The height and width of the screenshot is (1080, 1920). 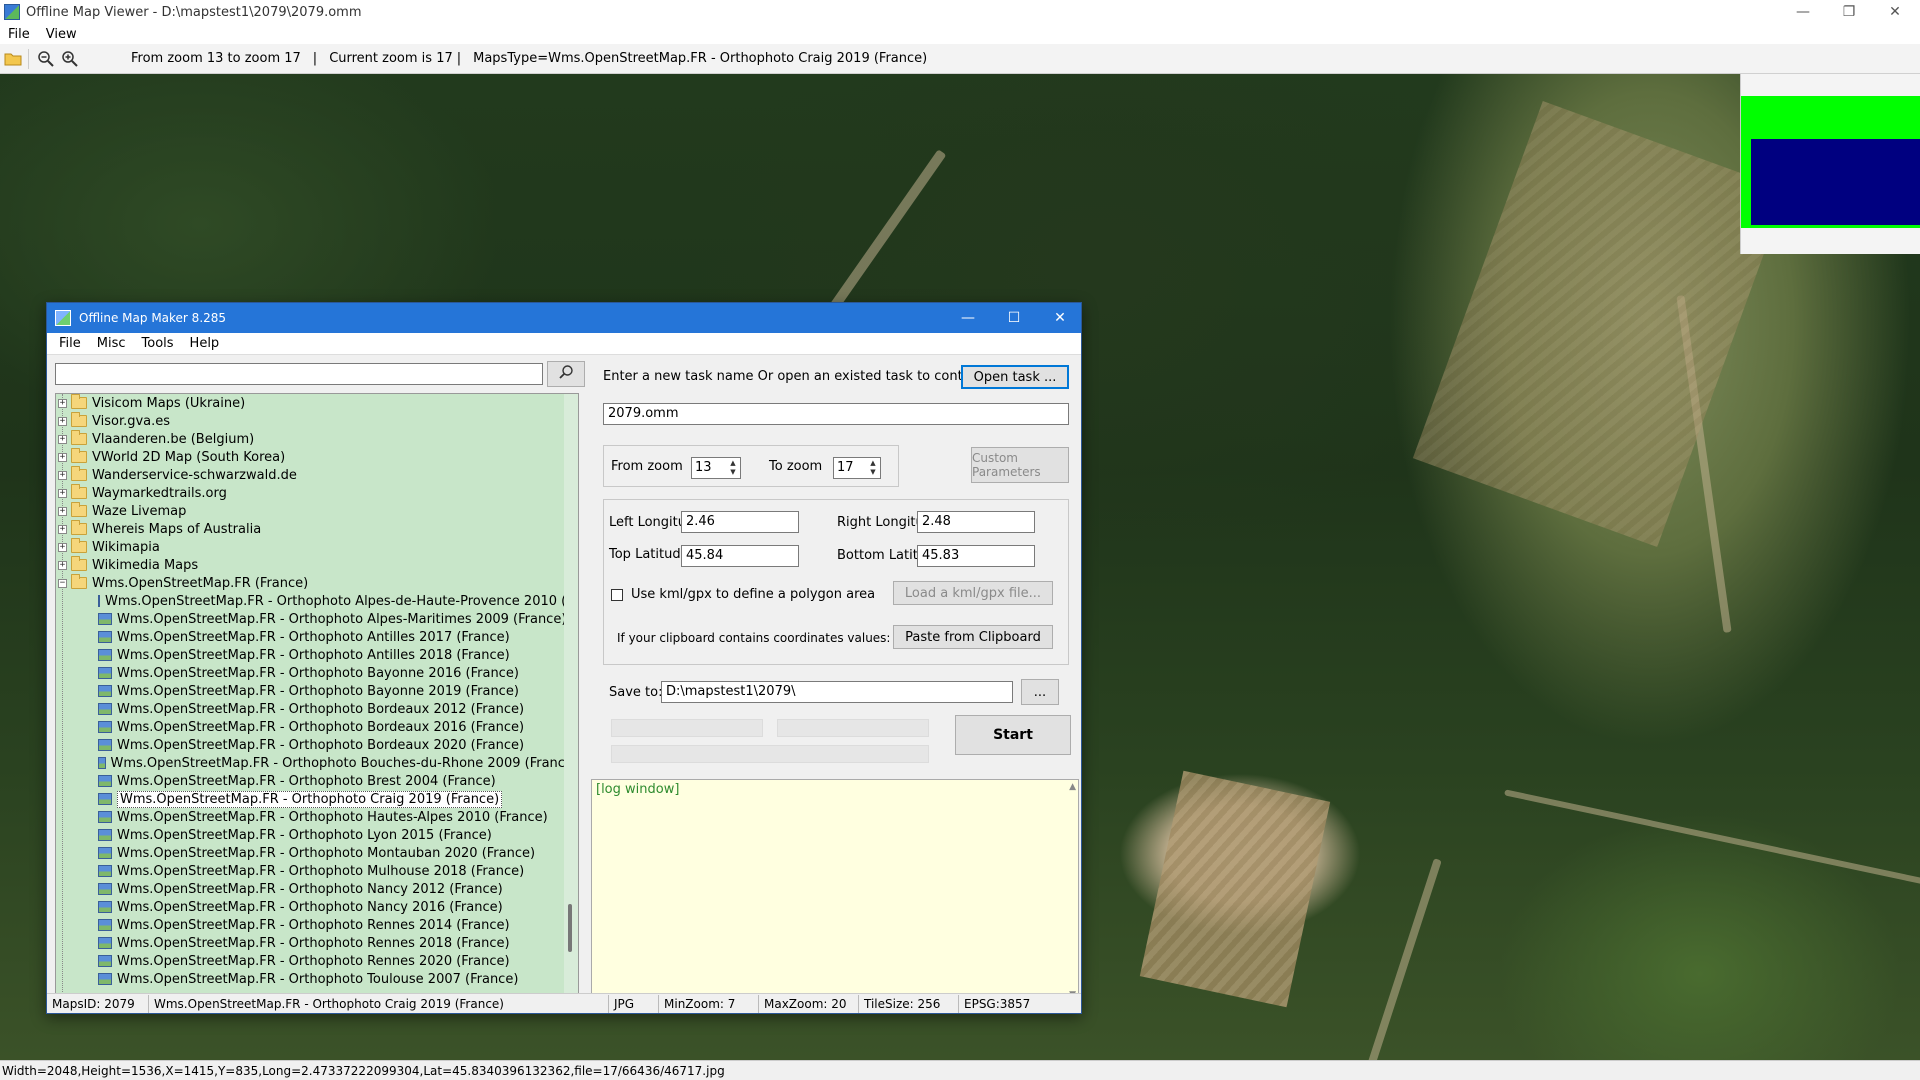 What do you see at coordinates (62, 583) in the screenshot?
I see `collapse-icon: −` at bounding box center [62, 583].